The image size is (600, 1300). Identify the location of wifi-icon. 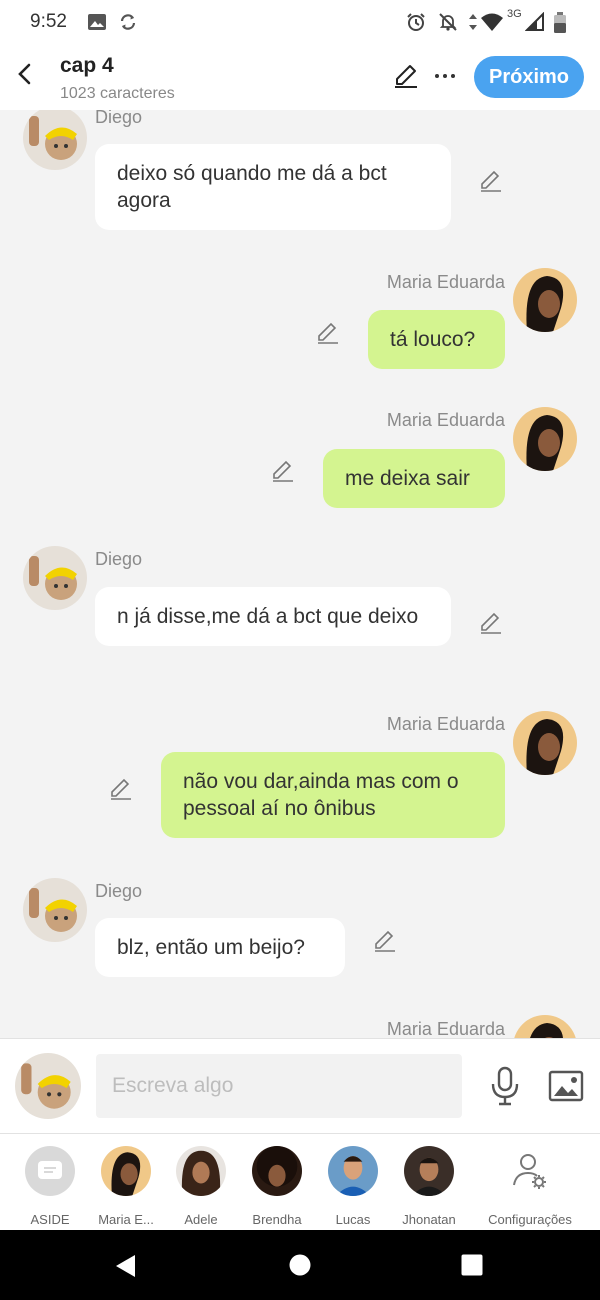
(492, 22).